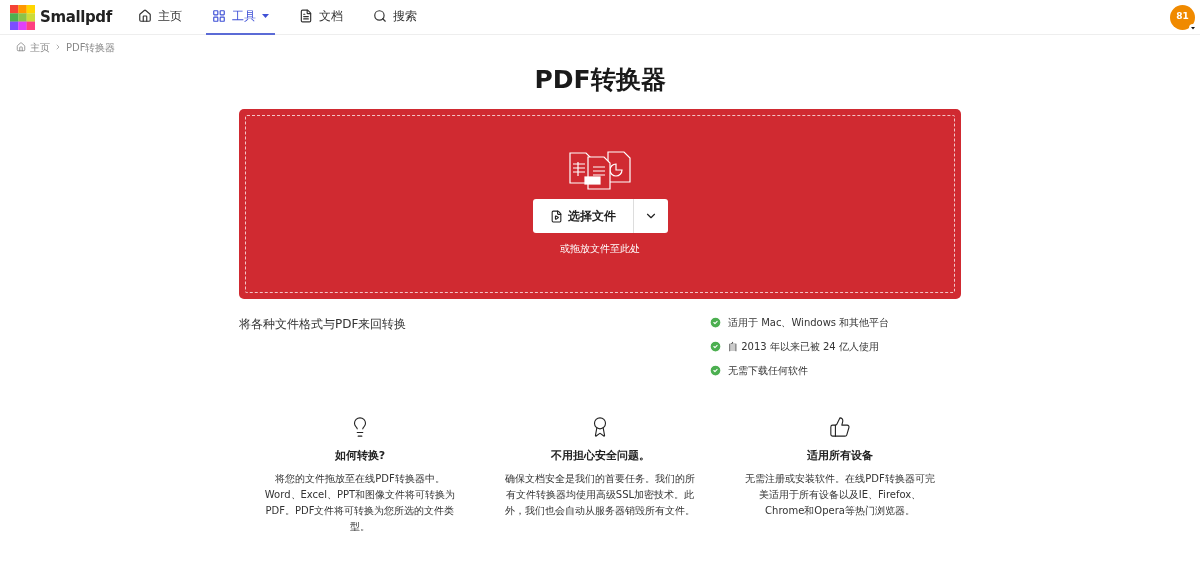 The width and height of the screenshot is (1200, 573). Describe the element at coordinates (76, 17) in the screenshot. I see `brand-name: Smallpdf` at that location.